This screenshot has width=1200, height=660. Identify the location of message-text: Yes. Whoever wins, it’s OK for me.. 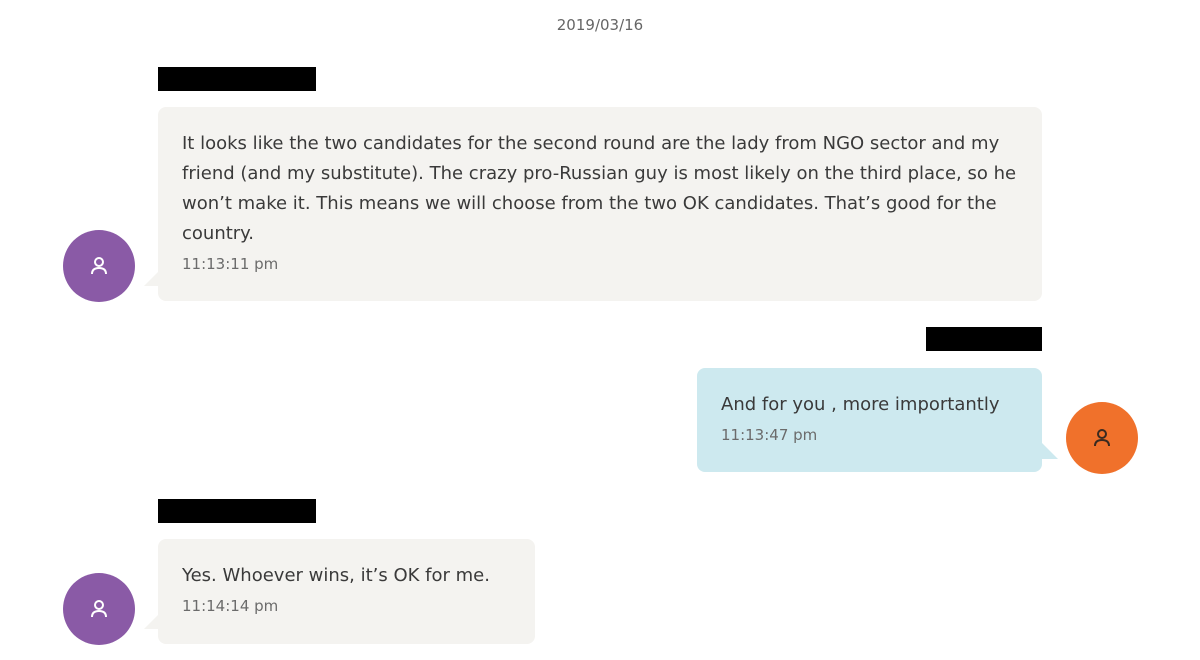
(336, 575).